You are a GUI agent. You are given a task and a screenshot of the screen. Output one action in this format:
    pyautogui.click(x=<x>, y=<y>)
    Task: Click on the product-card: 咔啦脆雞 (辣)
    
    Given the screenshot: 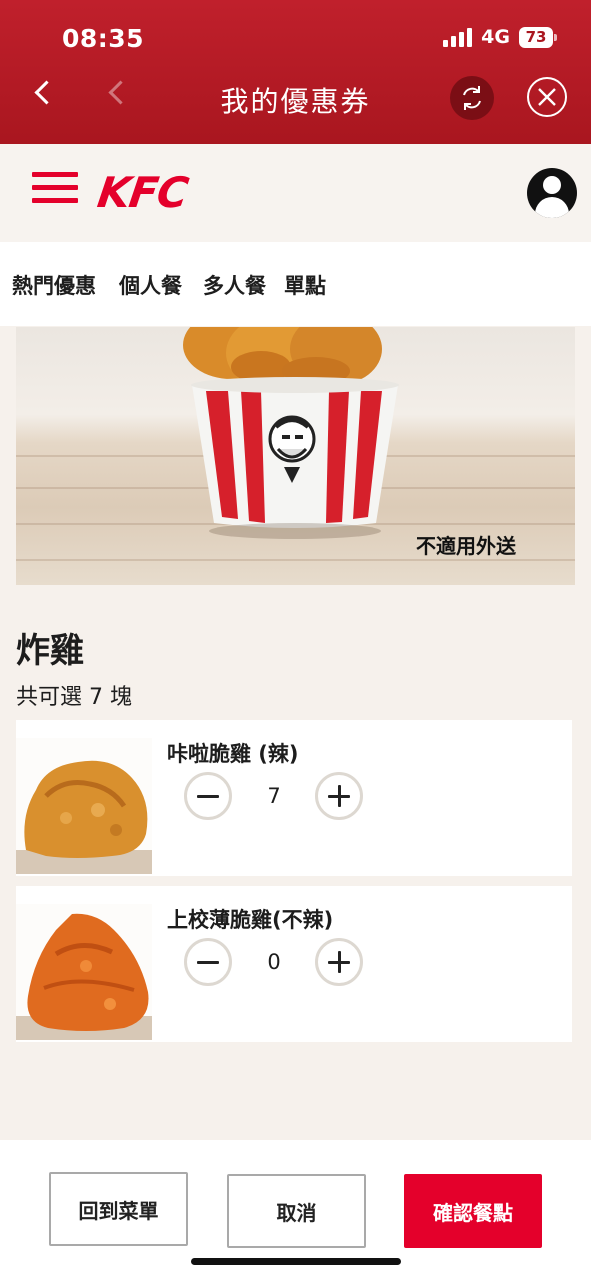 What is the action you would take?
    pyautogui.click(x=294, y=798)
    